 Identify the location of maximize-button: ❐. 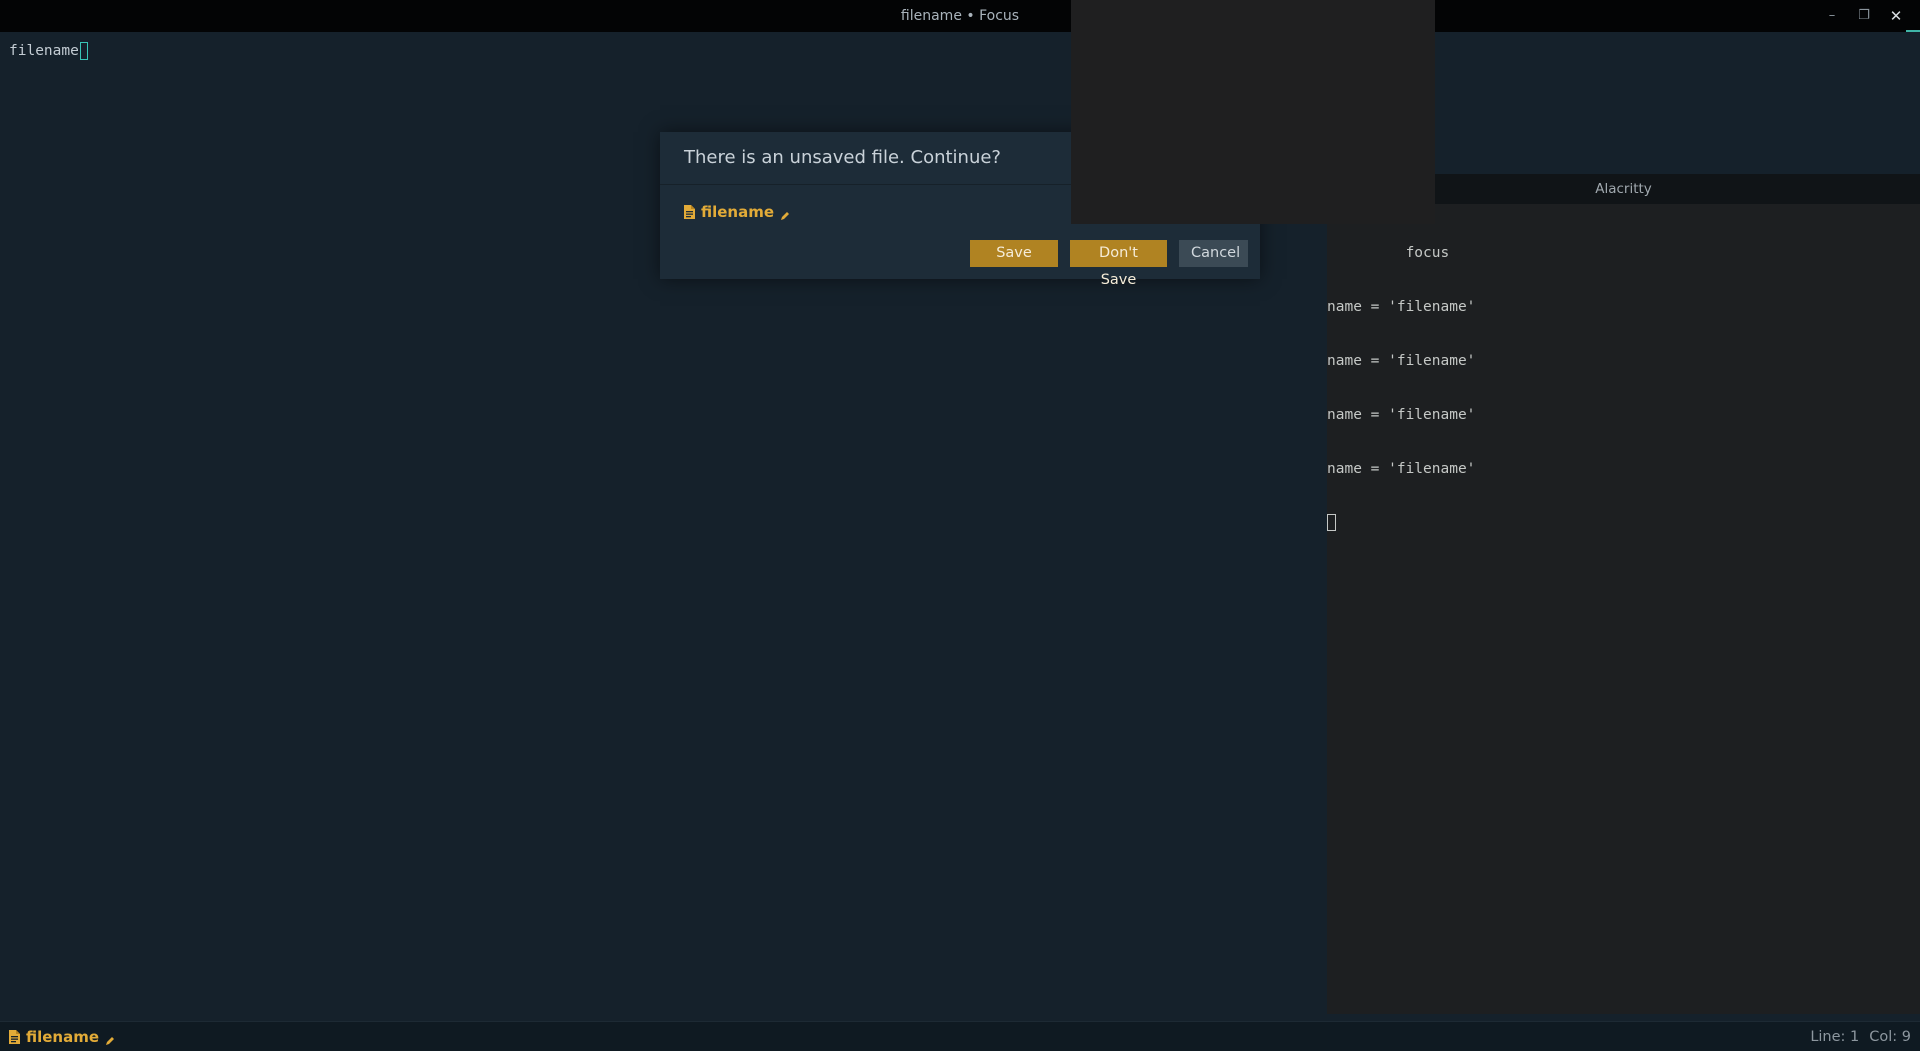
(1864, 16).